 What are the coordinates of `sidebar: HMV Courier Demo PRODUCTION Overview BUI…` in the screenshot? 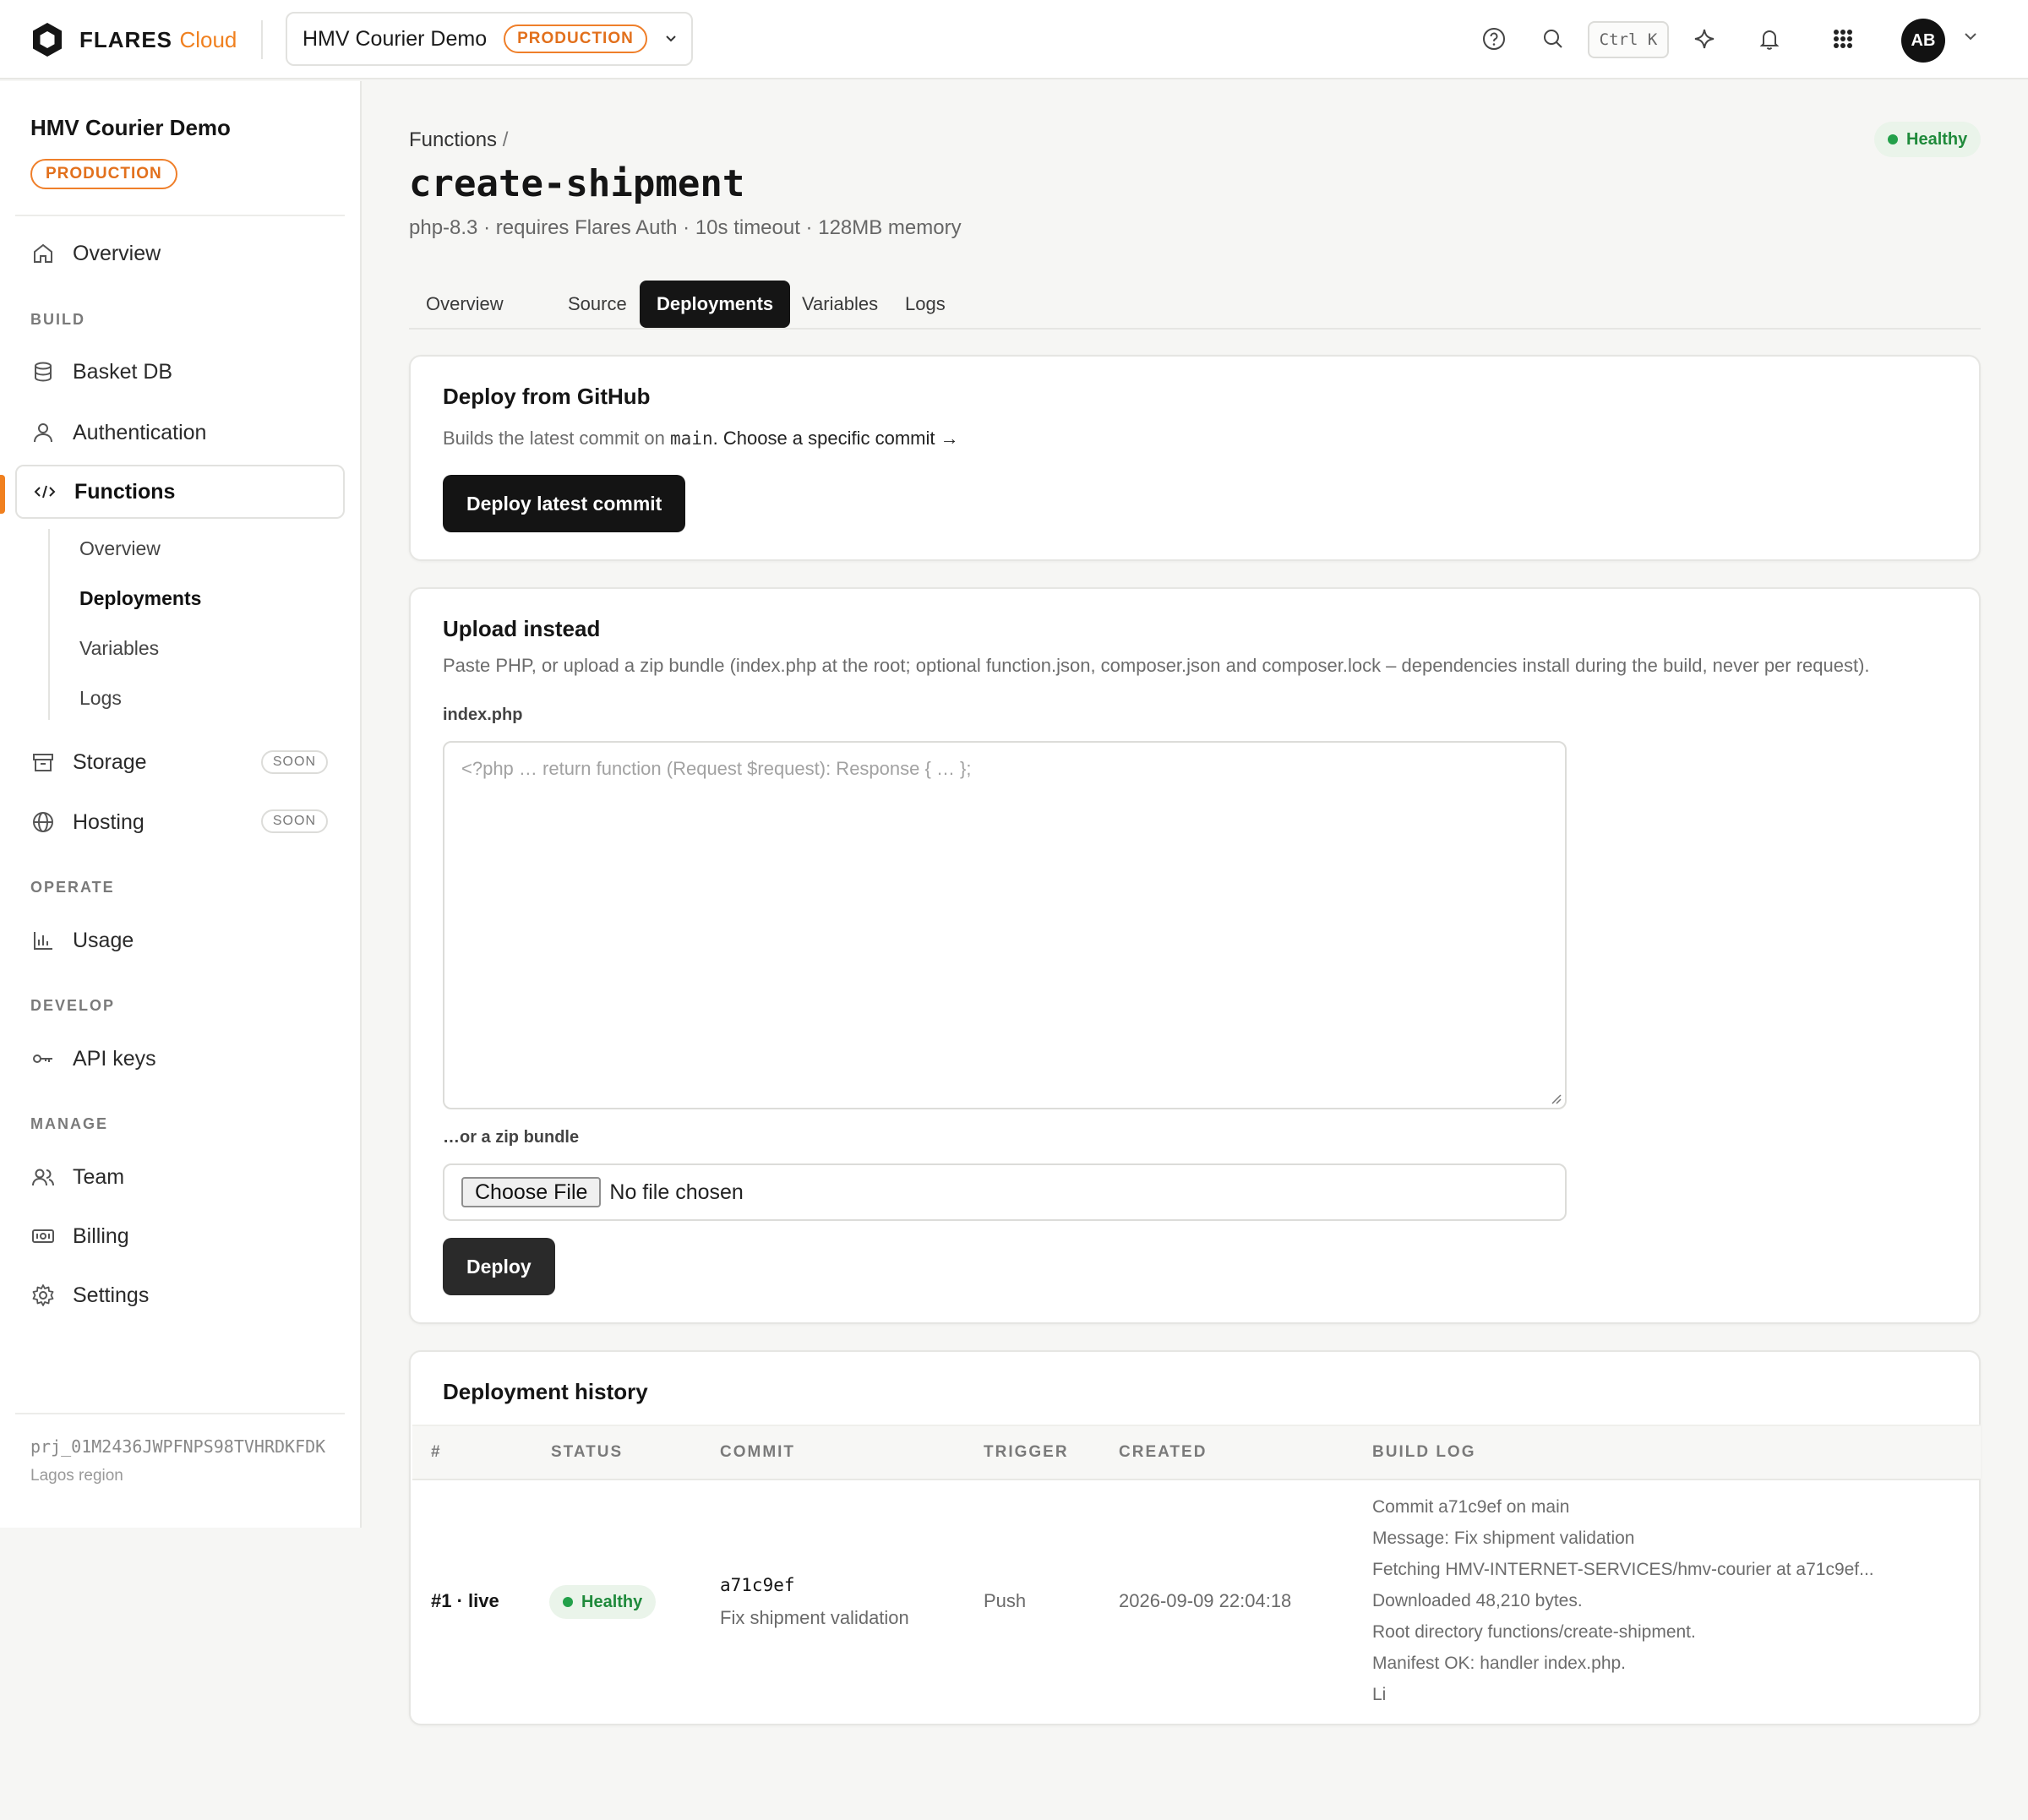 It's located at (181, 805).